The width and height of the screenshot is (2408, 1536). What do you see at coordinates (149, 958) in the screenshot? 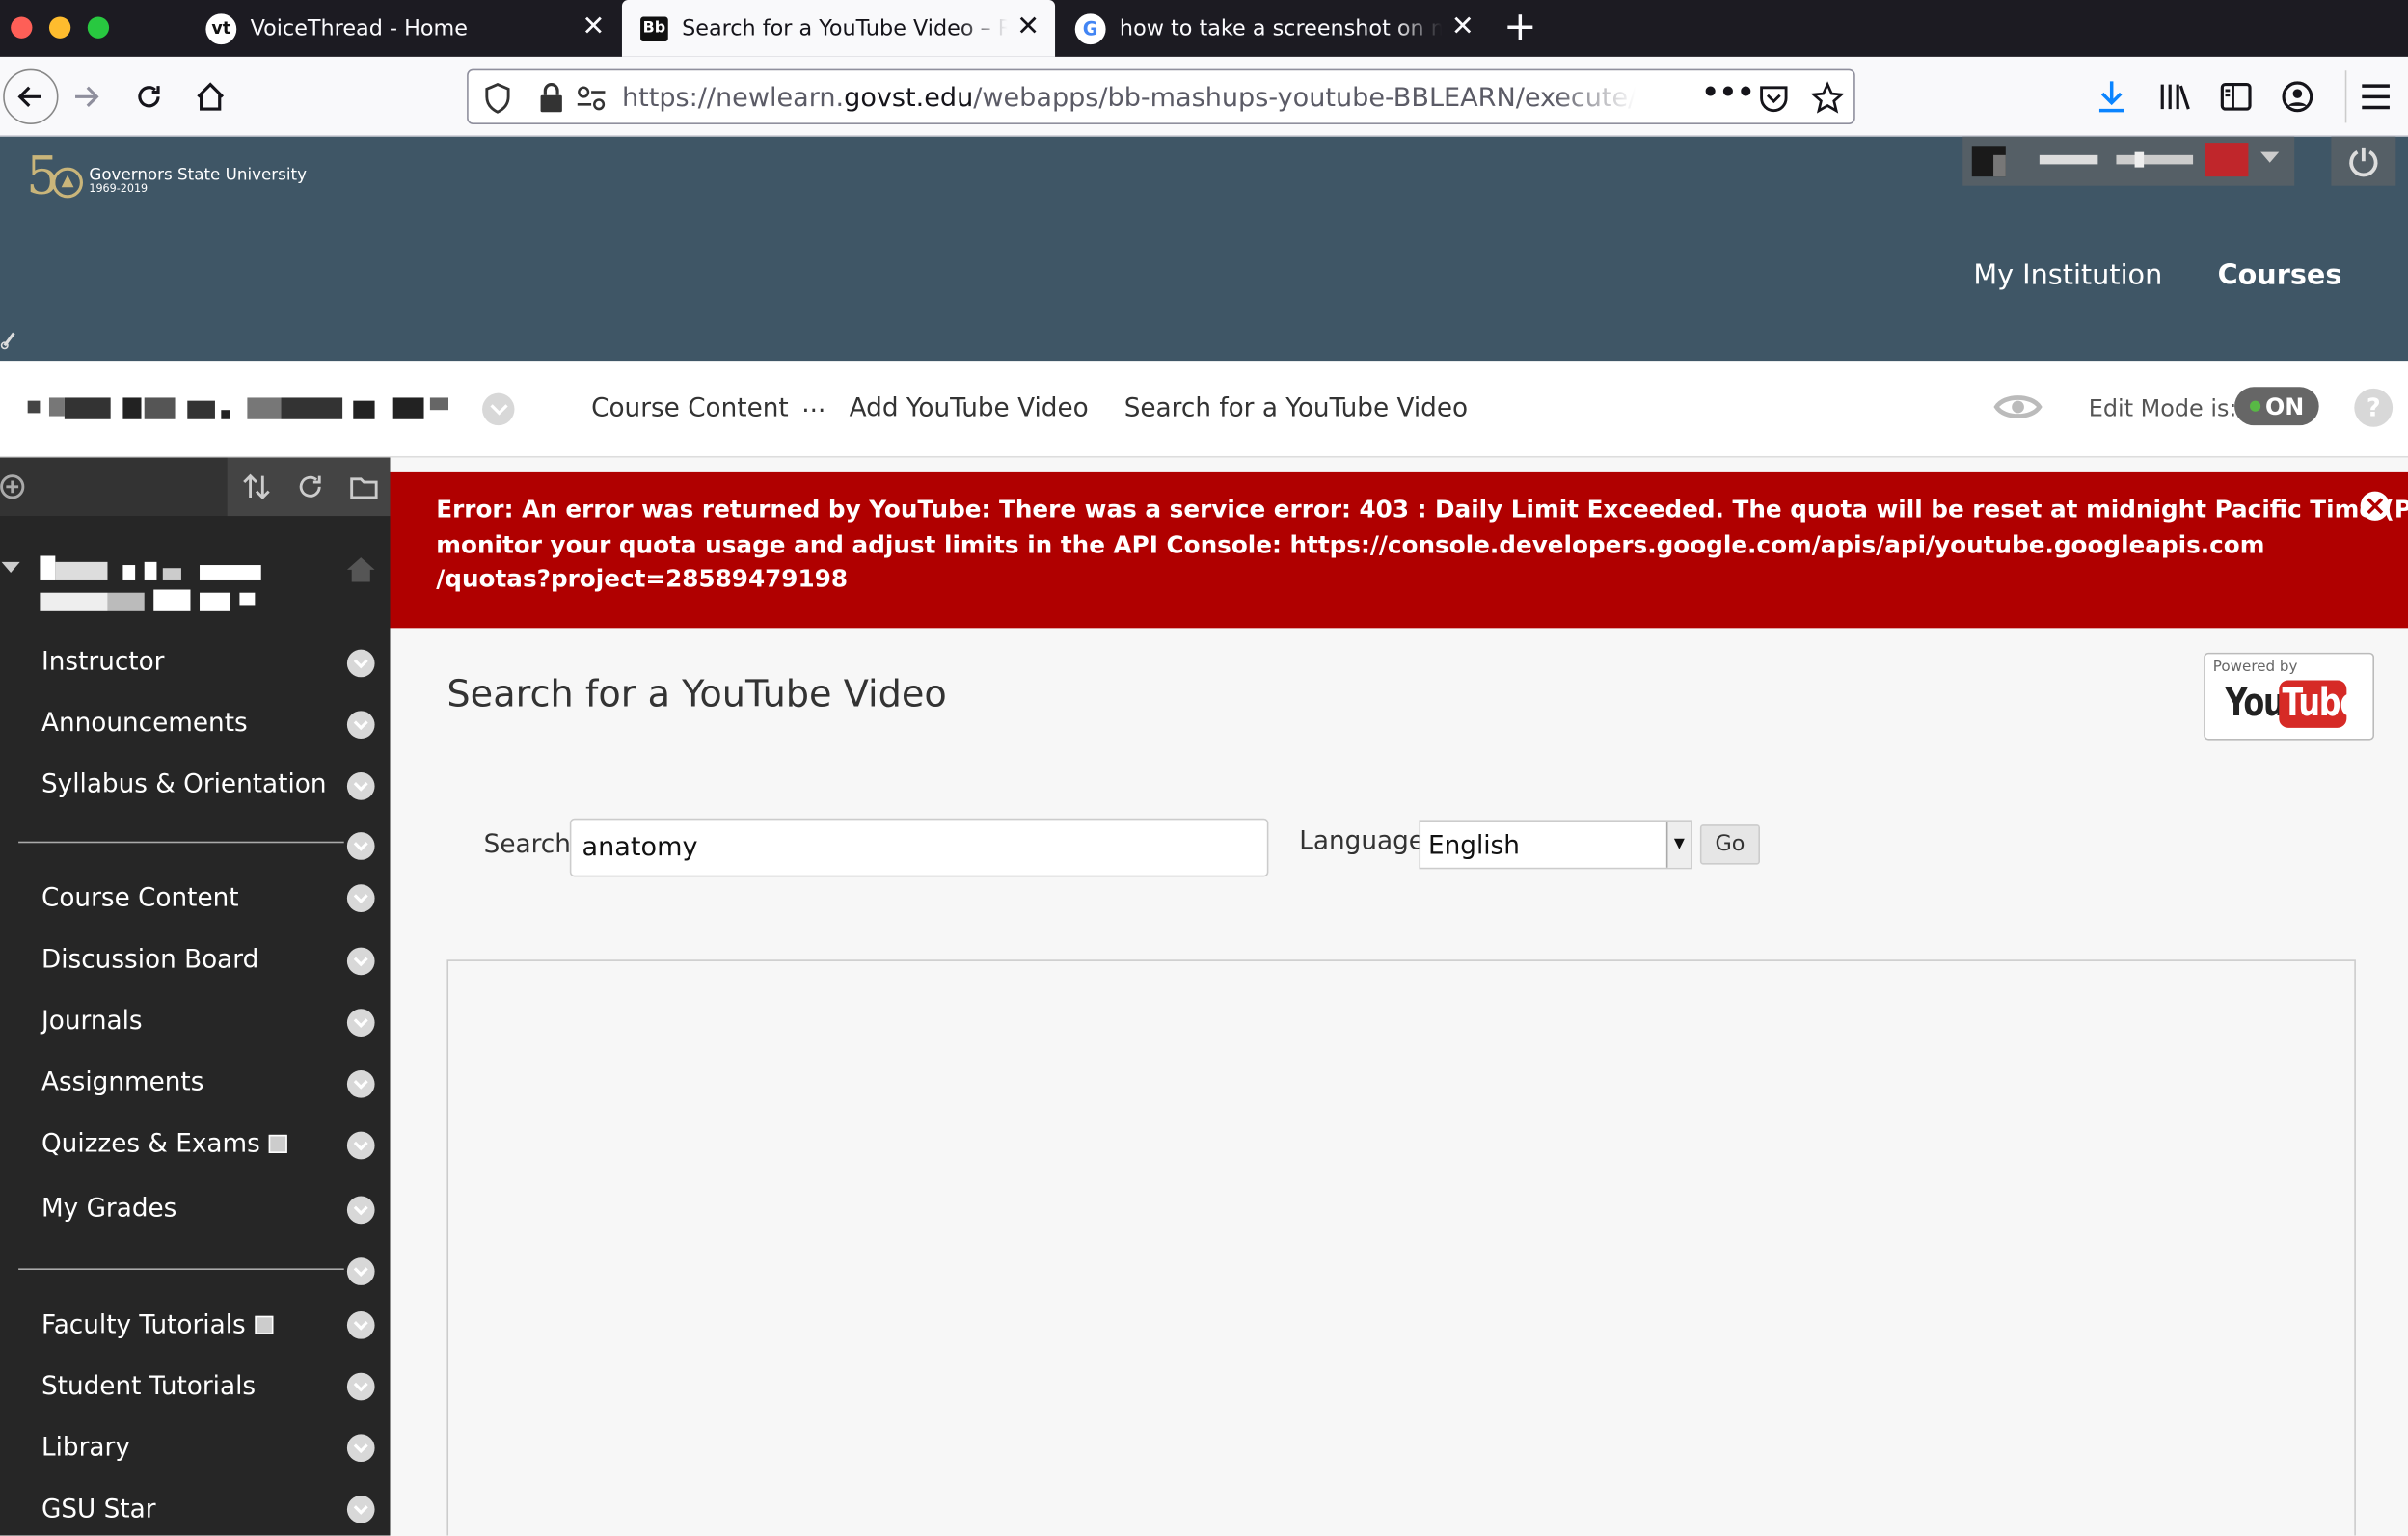
I see `sidebar-item-discussion-board: Discussion Board` at bounding box center [149, 958].